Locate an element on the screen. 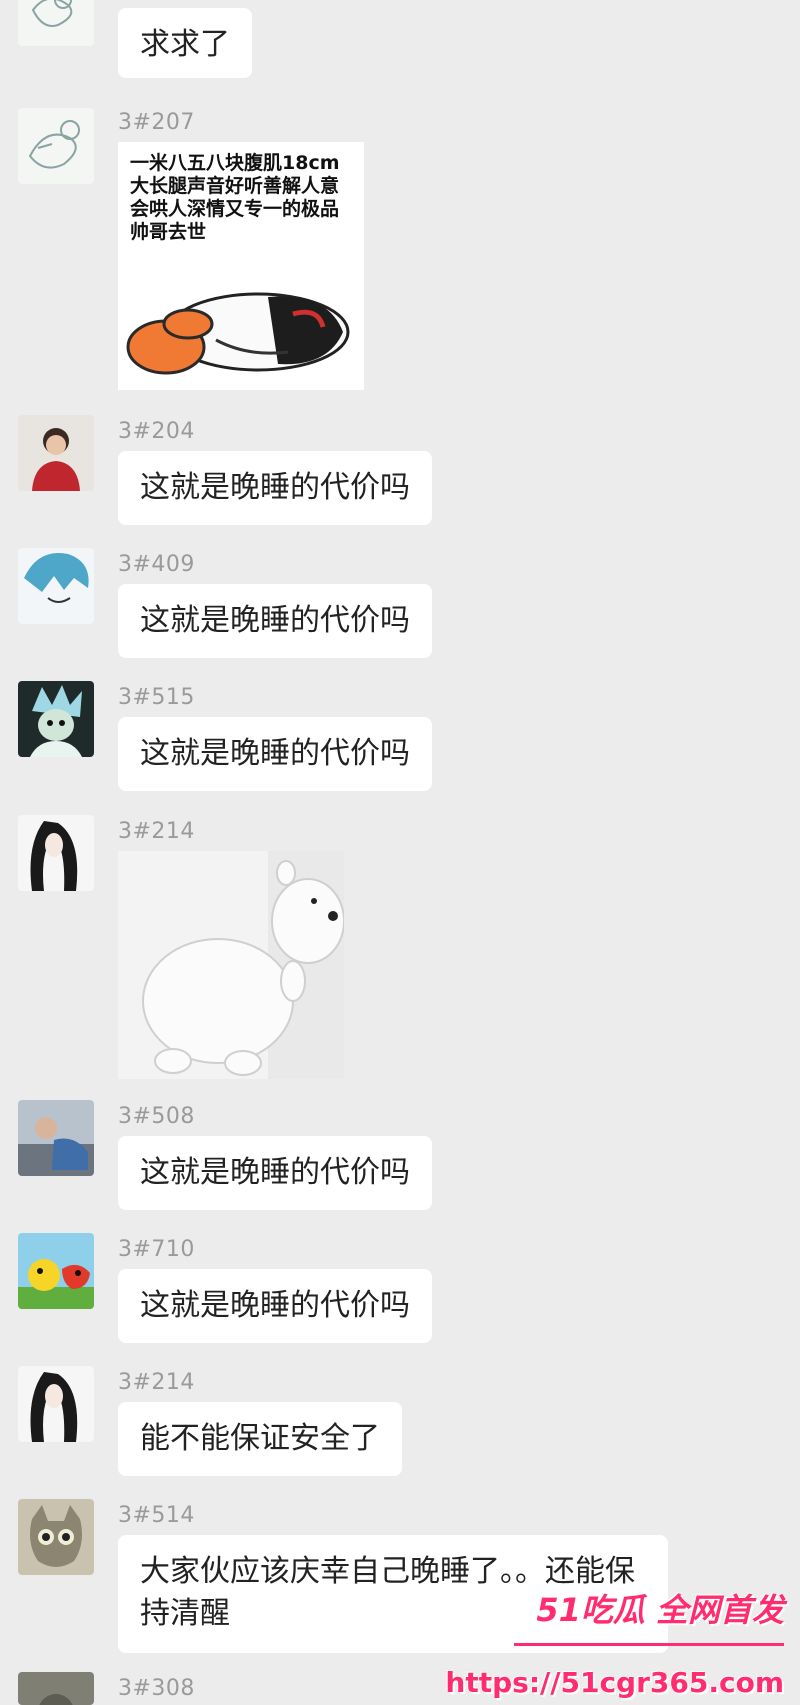  watermark-url: https://51cgr365.com is located at coordinates (614, 1682).